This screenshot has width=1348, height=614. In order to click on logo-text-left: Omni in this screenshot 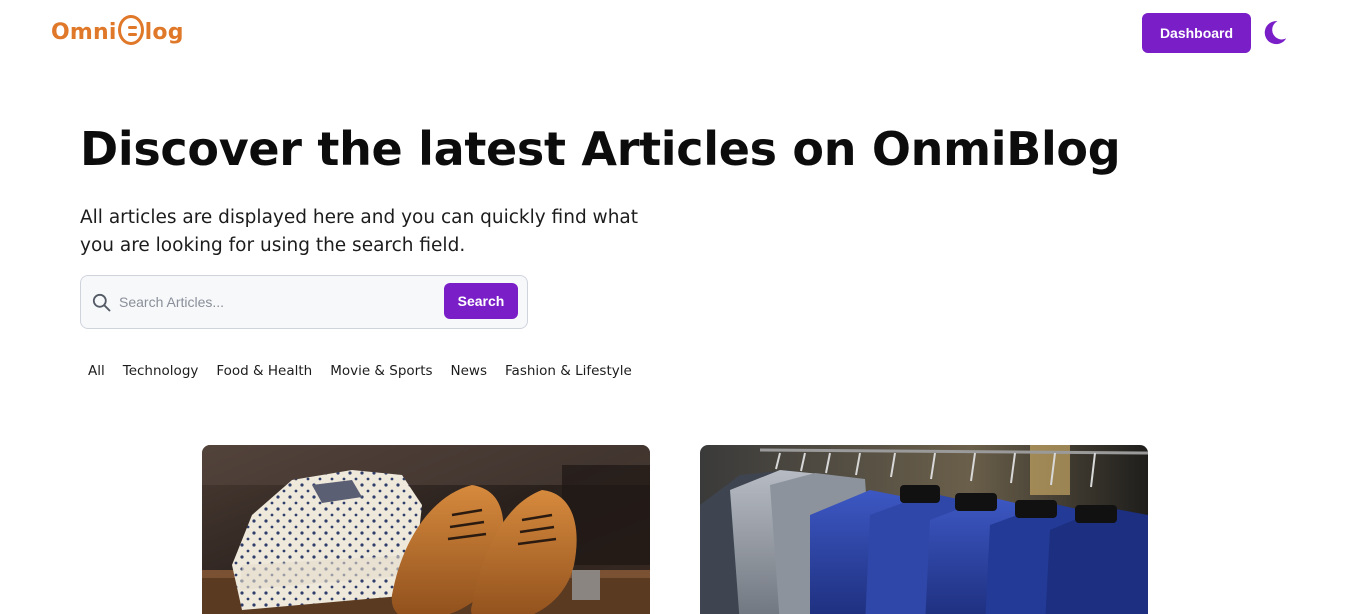, I will do `click(84, 32)`.